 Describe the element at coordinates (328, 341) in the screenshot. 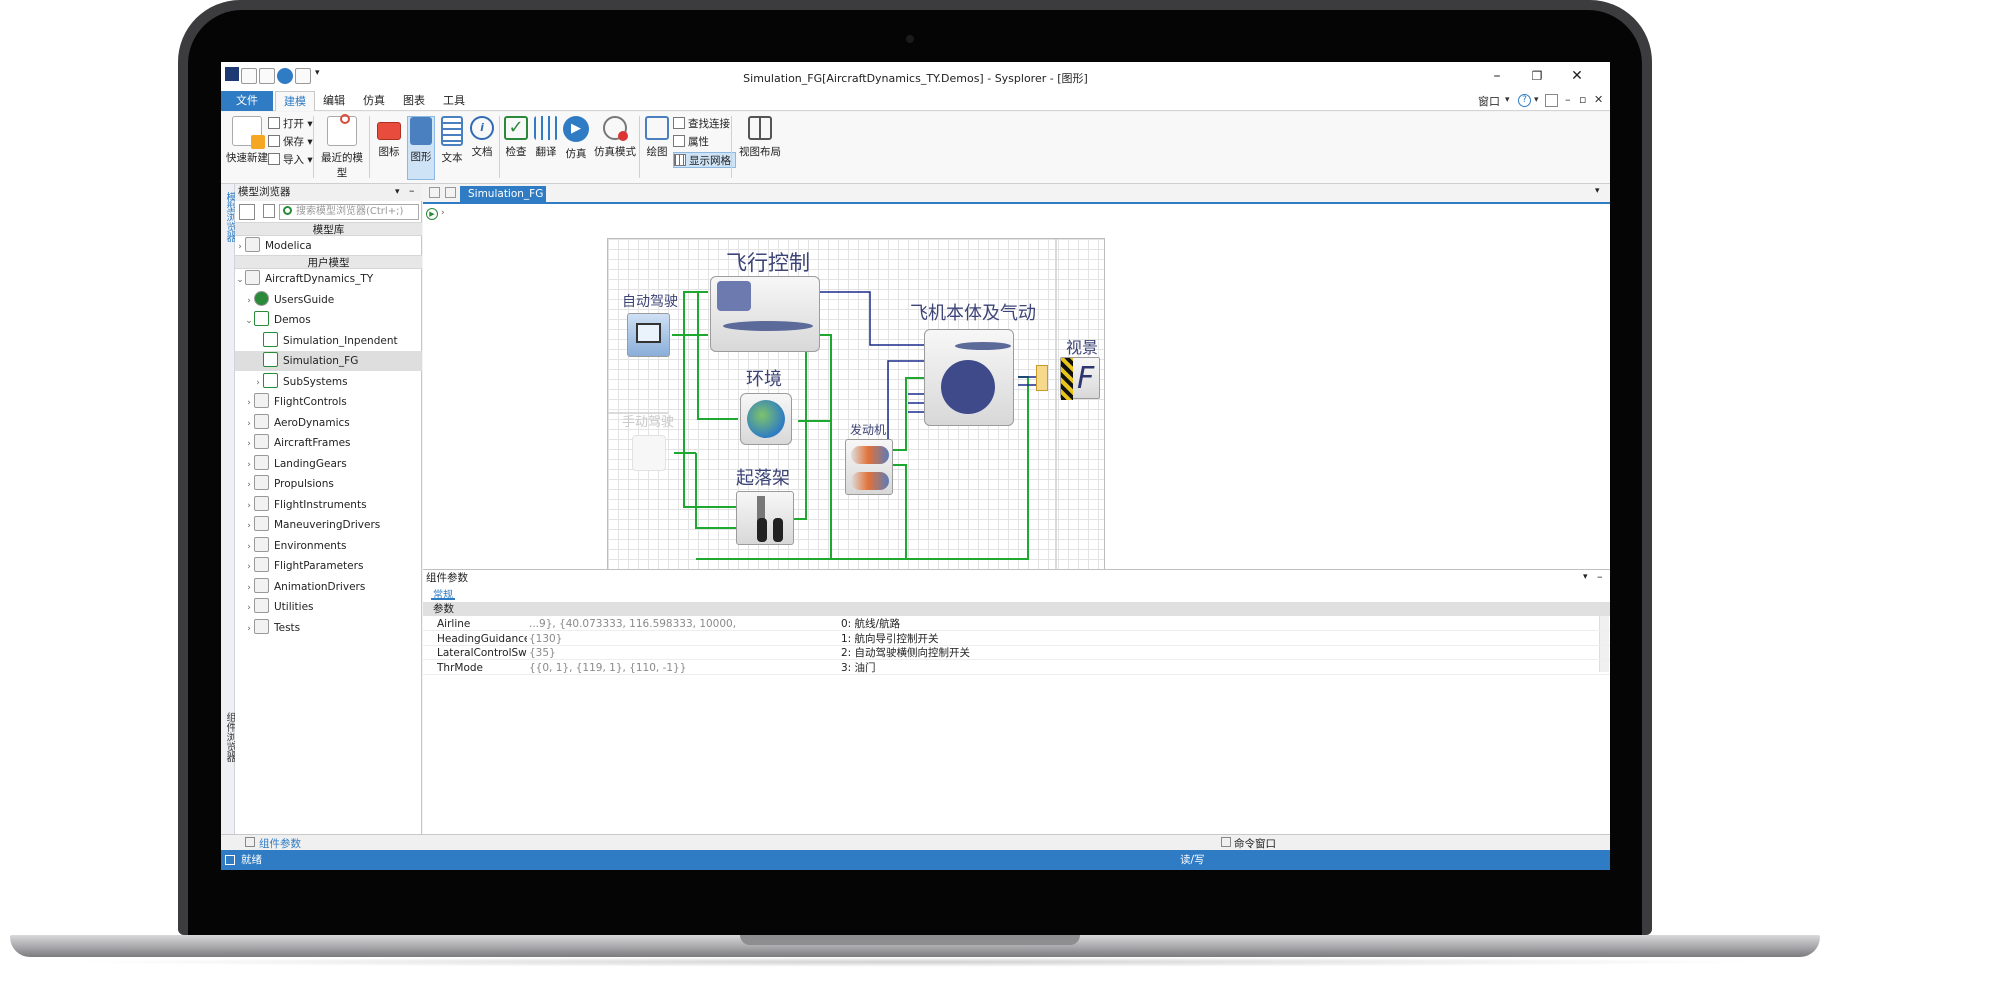

I see `tree-item: Simulation_Inpendent` at that location.